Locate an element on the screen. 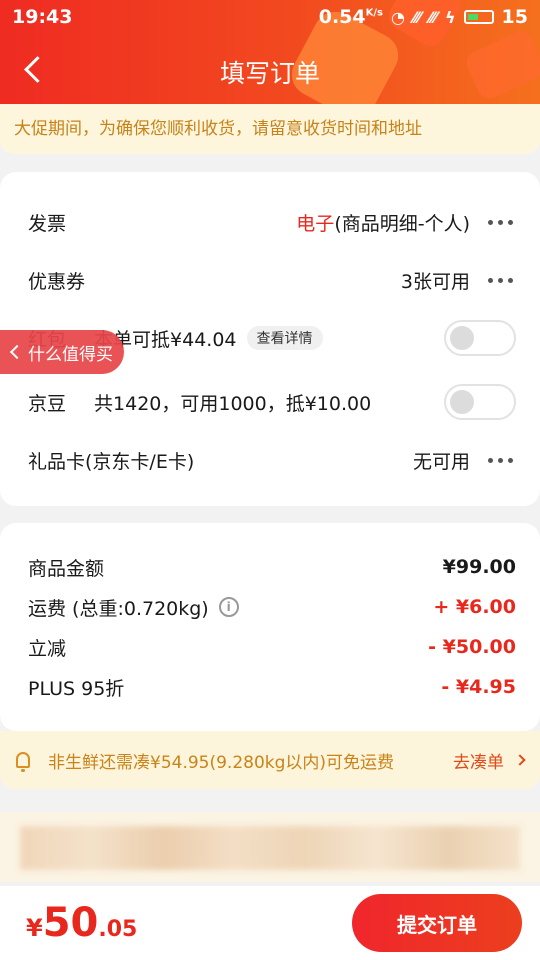 Image resolution: width=540 pixels, height=960 pixels. chevron-right-icon is located at coordinates (520, 760).